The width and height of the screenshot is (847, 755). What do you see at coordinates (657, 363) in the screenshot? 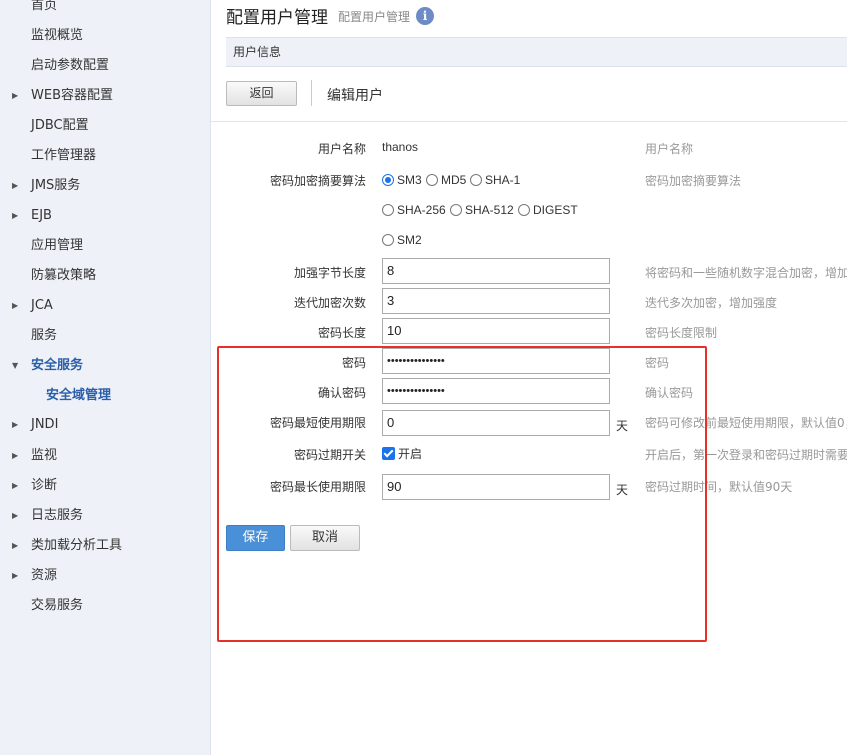
I see `password-hint: 密码` at bounding box center [657, 363].